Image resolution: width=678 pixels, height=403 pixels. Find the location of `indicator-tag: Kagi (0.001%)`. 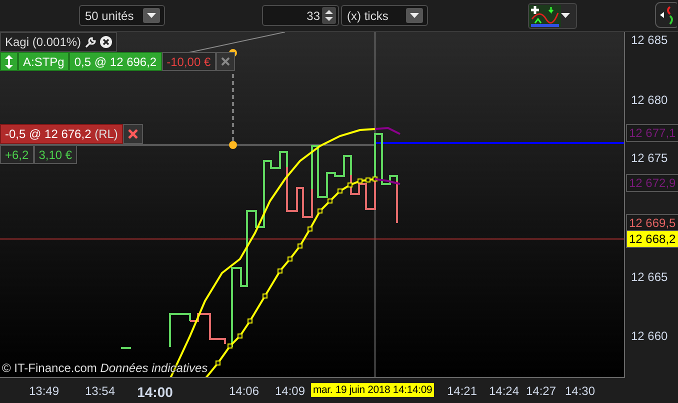

indicator-tag: Kagi (0.001%) is located at coordinates (59, 42).